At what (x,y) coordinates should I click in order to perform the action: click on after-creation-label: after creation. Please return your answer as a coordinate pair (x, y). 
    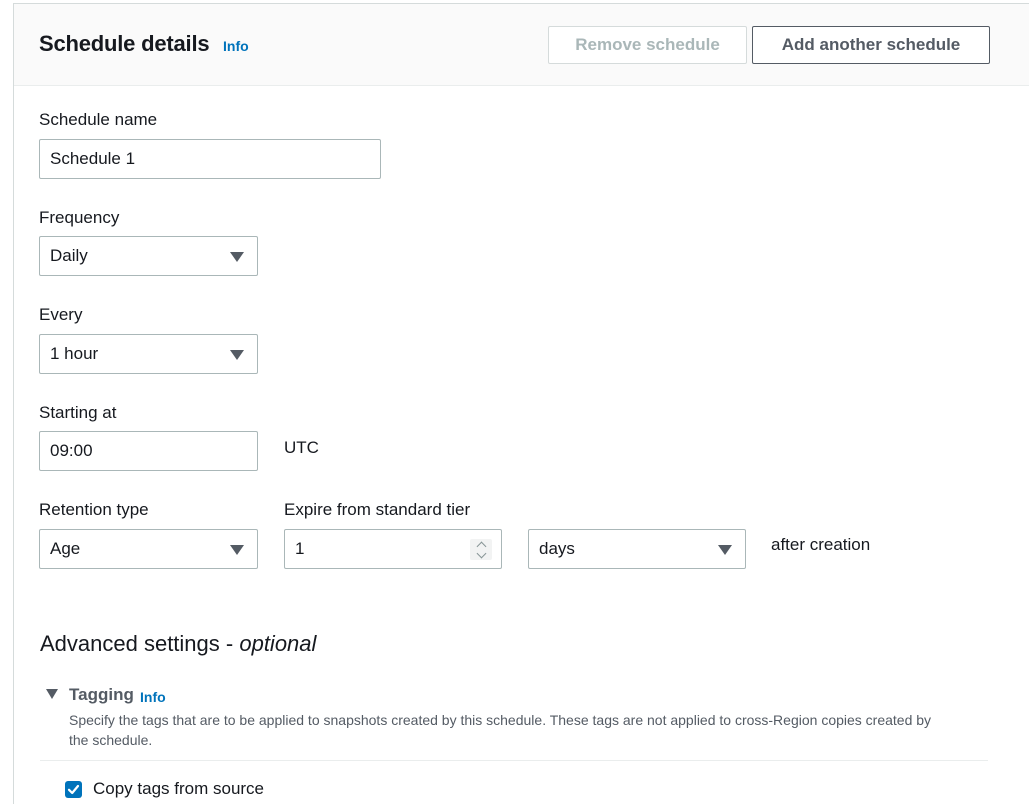
    Looking at the image, I should click on (821, 544).